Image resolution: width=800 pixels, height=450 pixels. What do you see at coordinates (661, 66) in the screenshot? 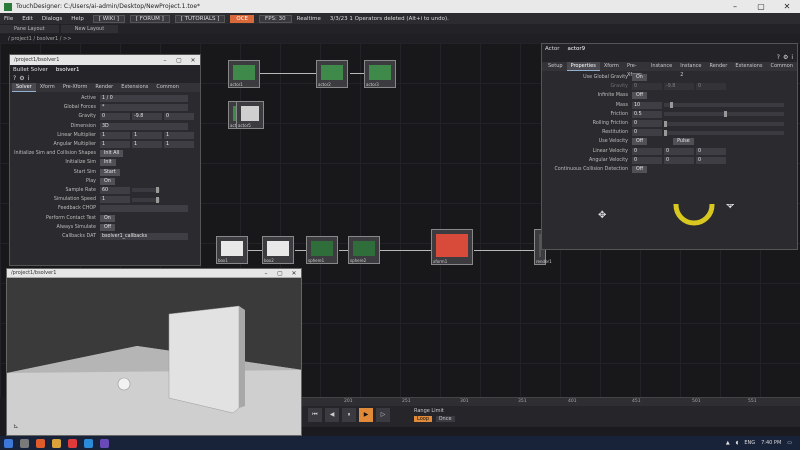
I see `tab-instance: Instance` at bounding box center [661, 66].